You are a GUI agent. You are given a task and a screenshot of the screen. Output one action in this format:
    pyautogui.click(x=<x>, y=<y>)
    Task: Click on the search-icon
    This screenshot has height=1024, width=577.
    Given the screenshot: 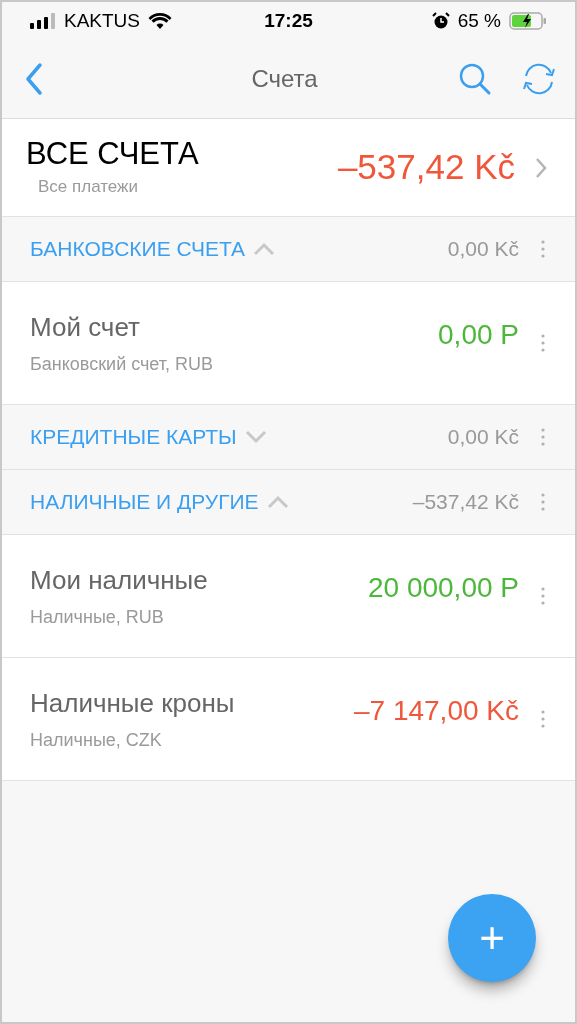 What is the action you would take?
    pyautogui.click(x=475, y=79)
    